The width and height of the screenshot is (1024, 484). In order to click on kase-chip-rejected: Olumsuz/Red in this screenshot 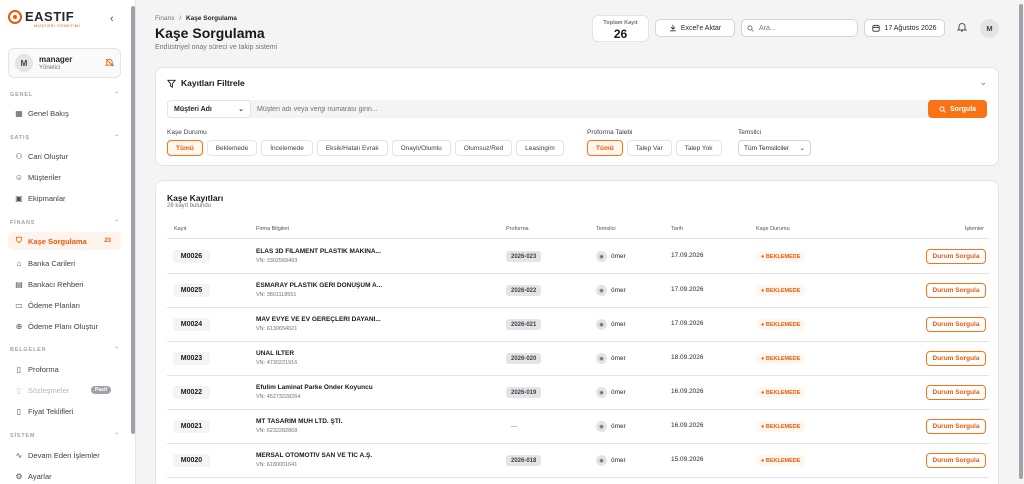, I will do `click(483, 148)`.